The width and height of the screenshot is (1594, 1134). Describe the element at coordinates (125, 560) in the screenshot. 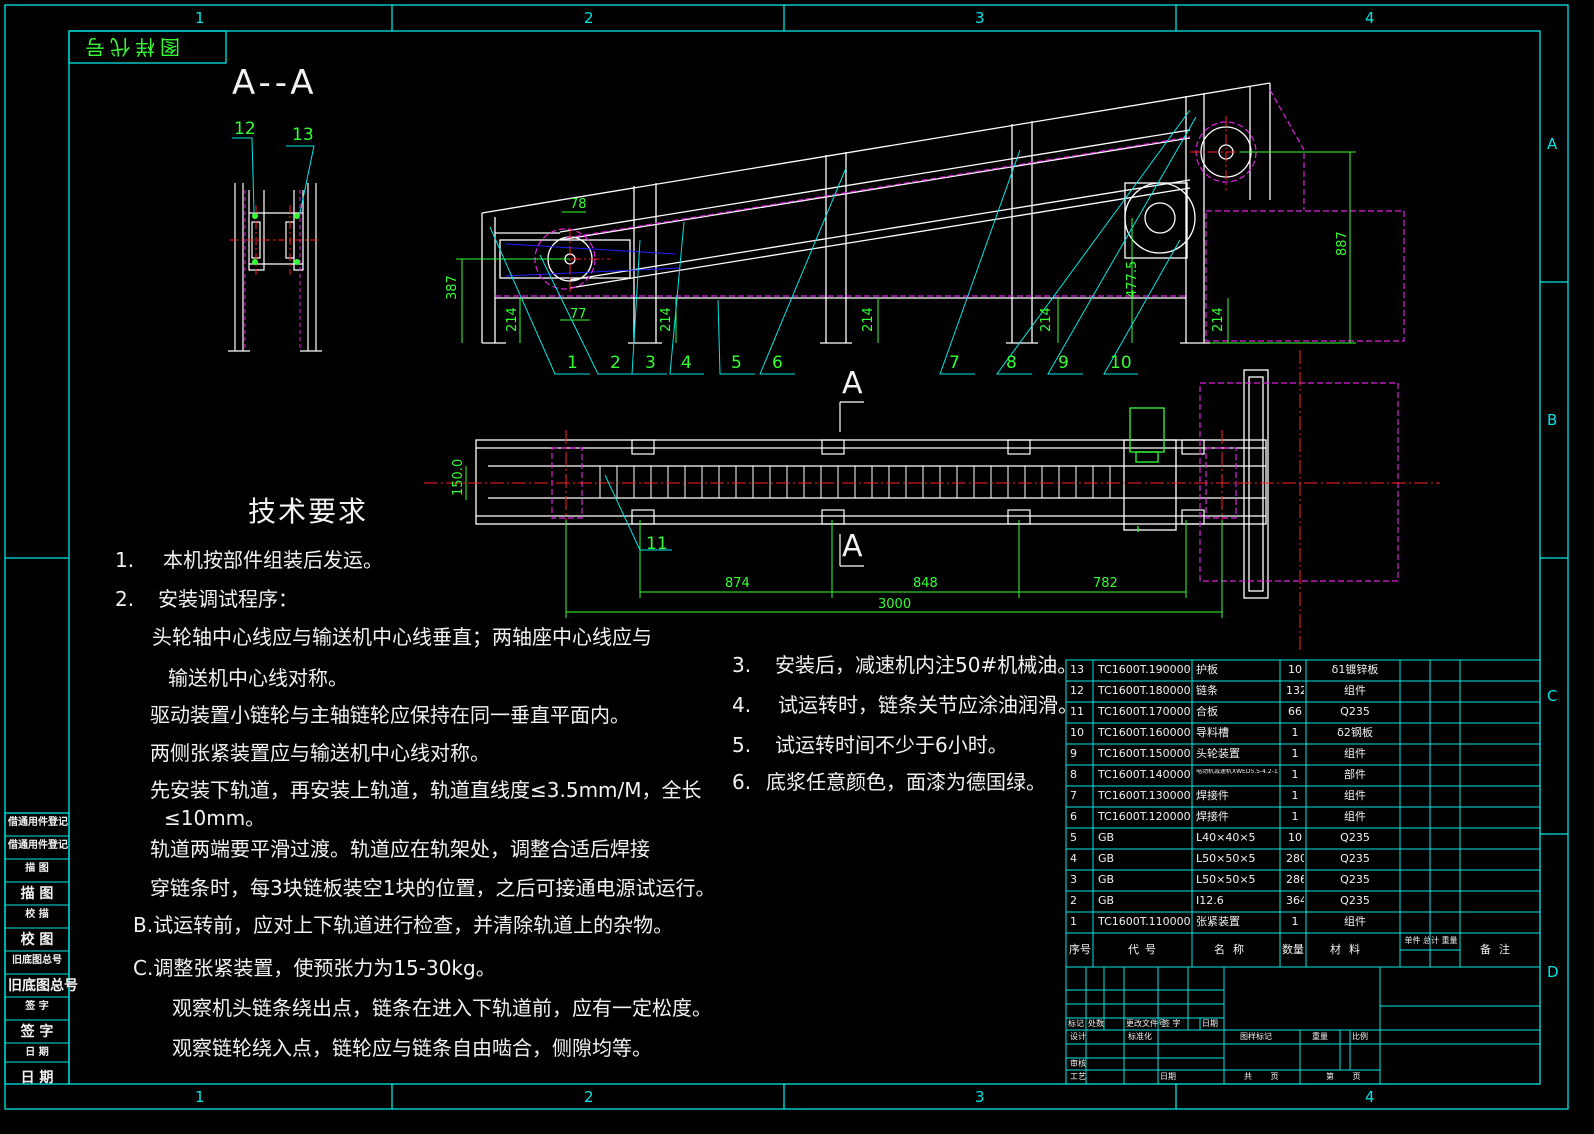

I see `tech-req-num-1: 1.` at that location.